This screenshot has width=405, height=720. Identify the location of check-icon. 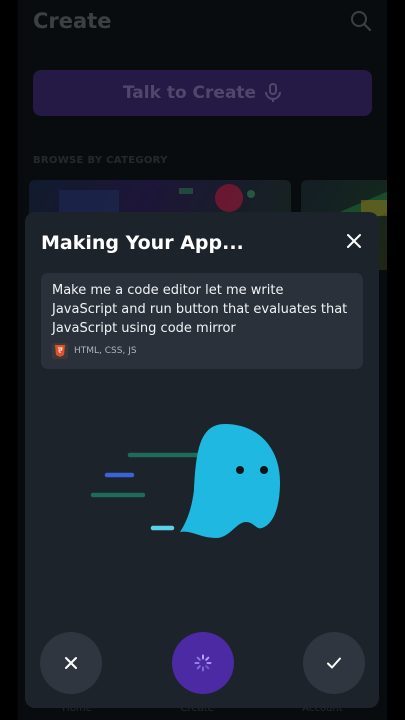
(334, 663).